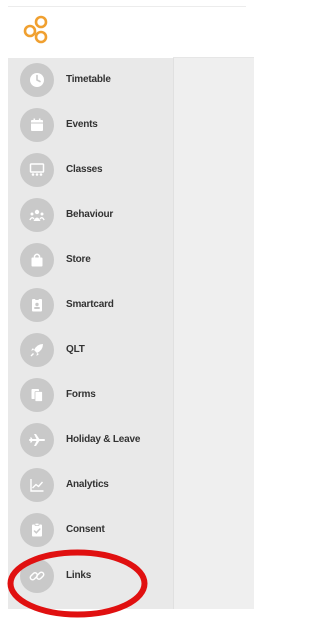 The image size is (320, 619). Describe the element at coordinates (37, 576) in the screenshot. I see `link-icon` at that location.